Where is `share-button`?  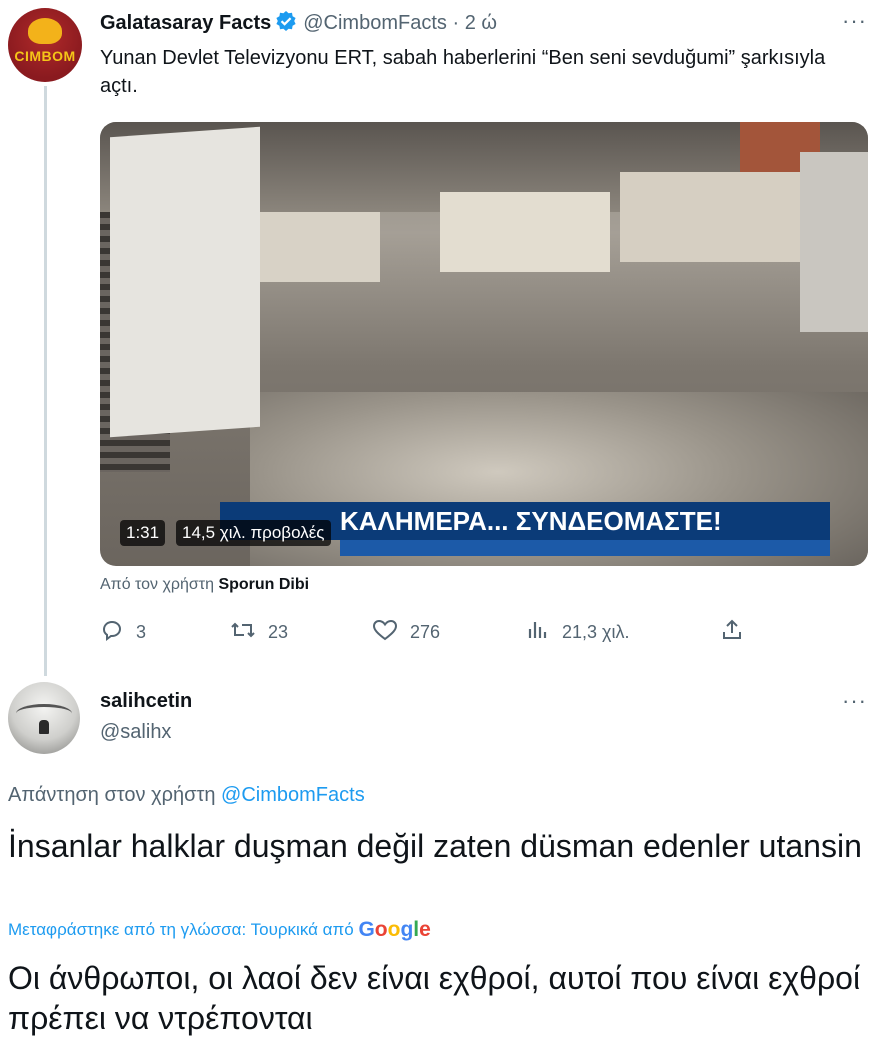
share-button is located at coordinates (732, 632).